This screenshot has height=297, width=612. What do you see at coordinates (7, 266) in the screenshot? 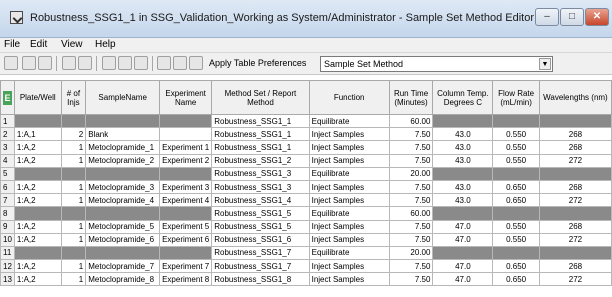
I see `row-number-cell: 12` at bounding box center [7, 266].